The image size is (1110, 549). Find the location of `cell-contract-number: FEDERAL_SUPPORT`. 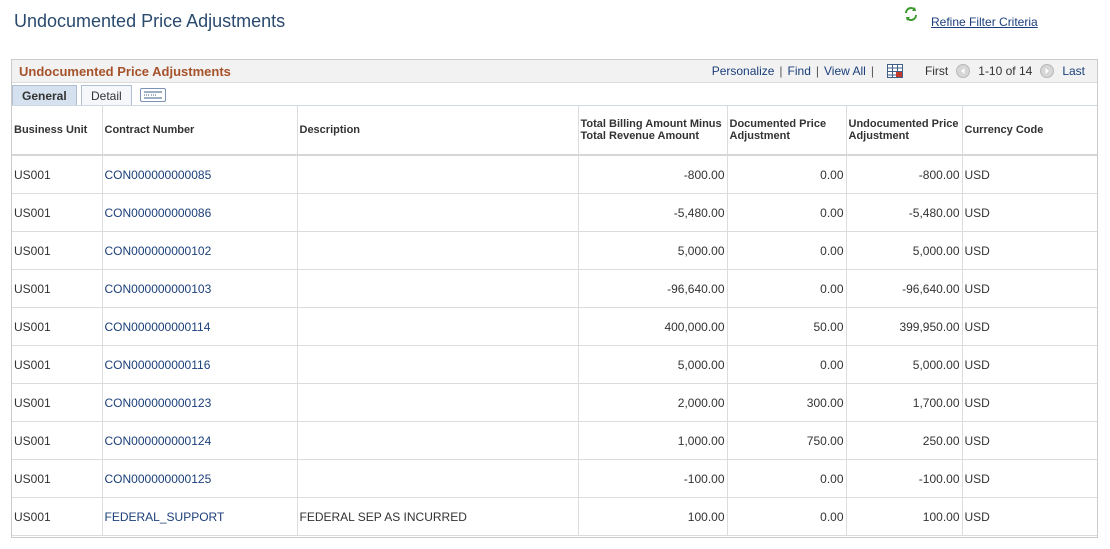

cell-contract-number: FEDERAL_SUPPORT is located at coordinates (200, 516).